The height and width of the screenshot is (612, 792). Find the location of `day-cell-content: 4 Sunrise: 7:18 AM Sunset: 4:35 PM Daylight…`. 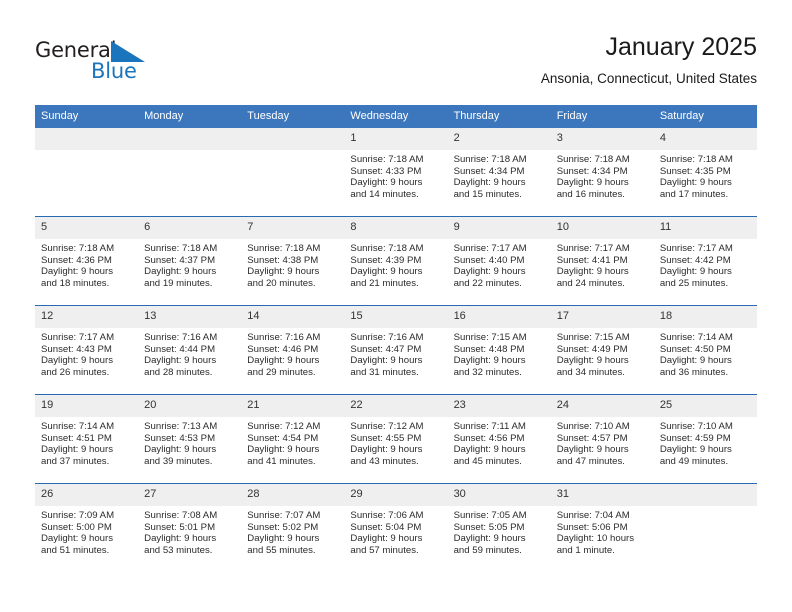

day-cell-content: 4 Sunrise: 7:18 AM Sunset: 4:35 PM Daylight… is located at coordinates (705, 172).